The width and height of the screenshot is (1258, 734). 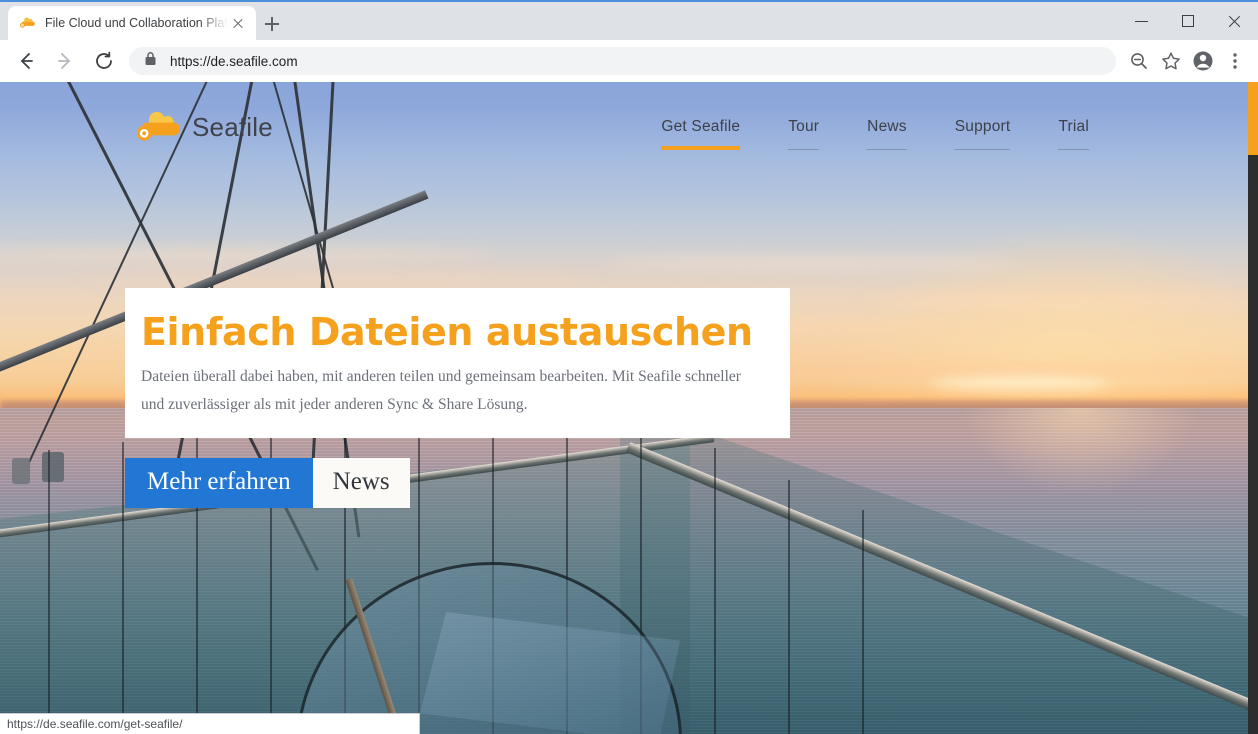 I want to click on nav-item-support: Support, so click(x=983, y=134).